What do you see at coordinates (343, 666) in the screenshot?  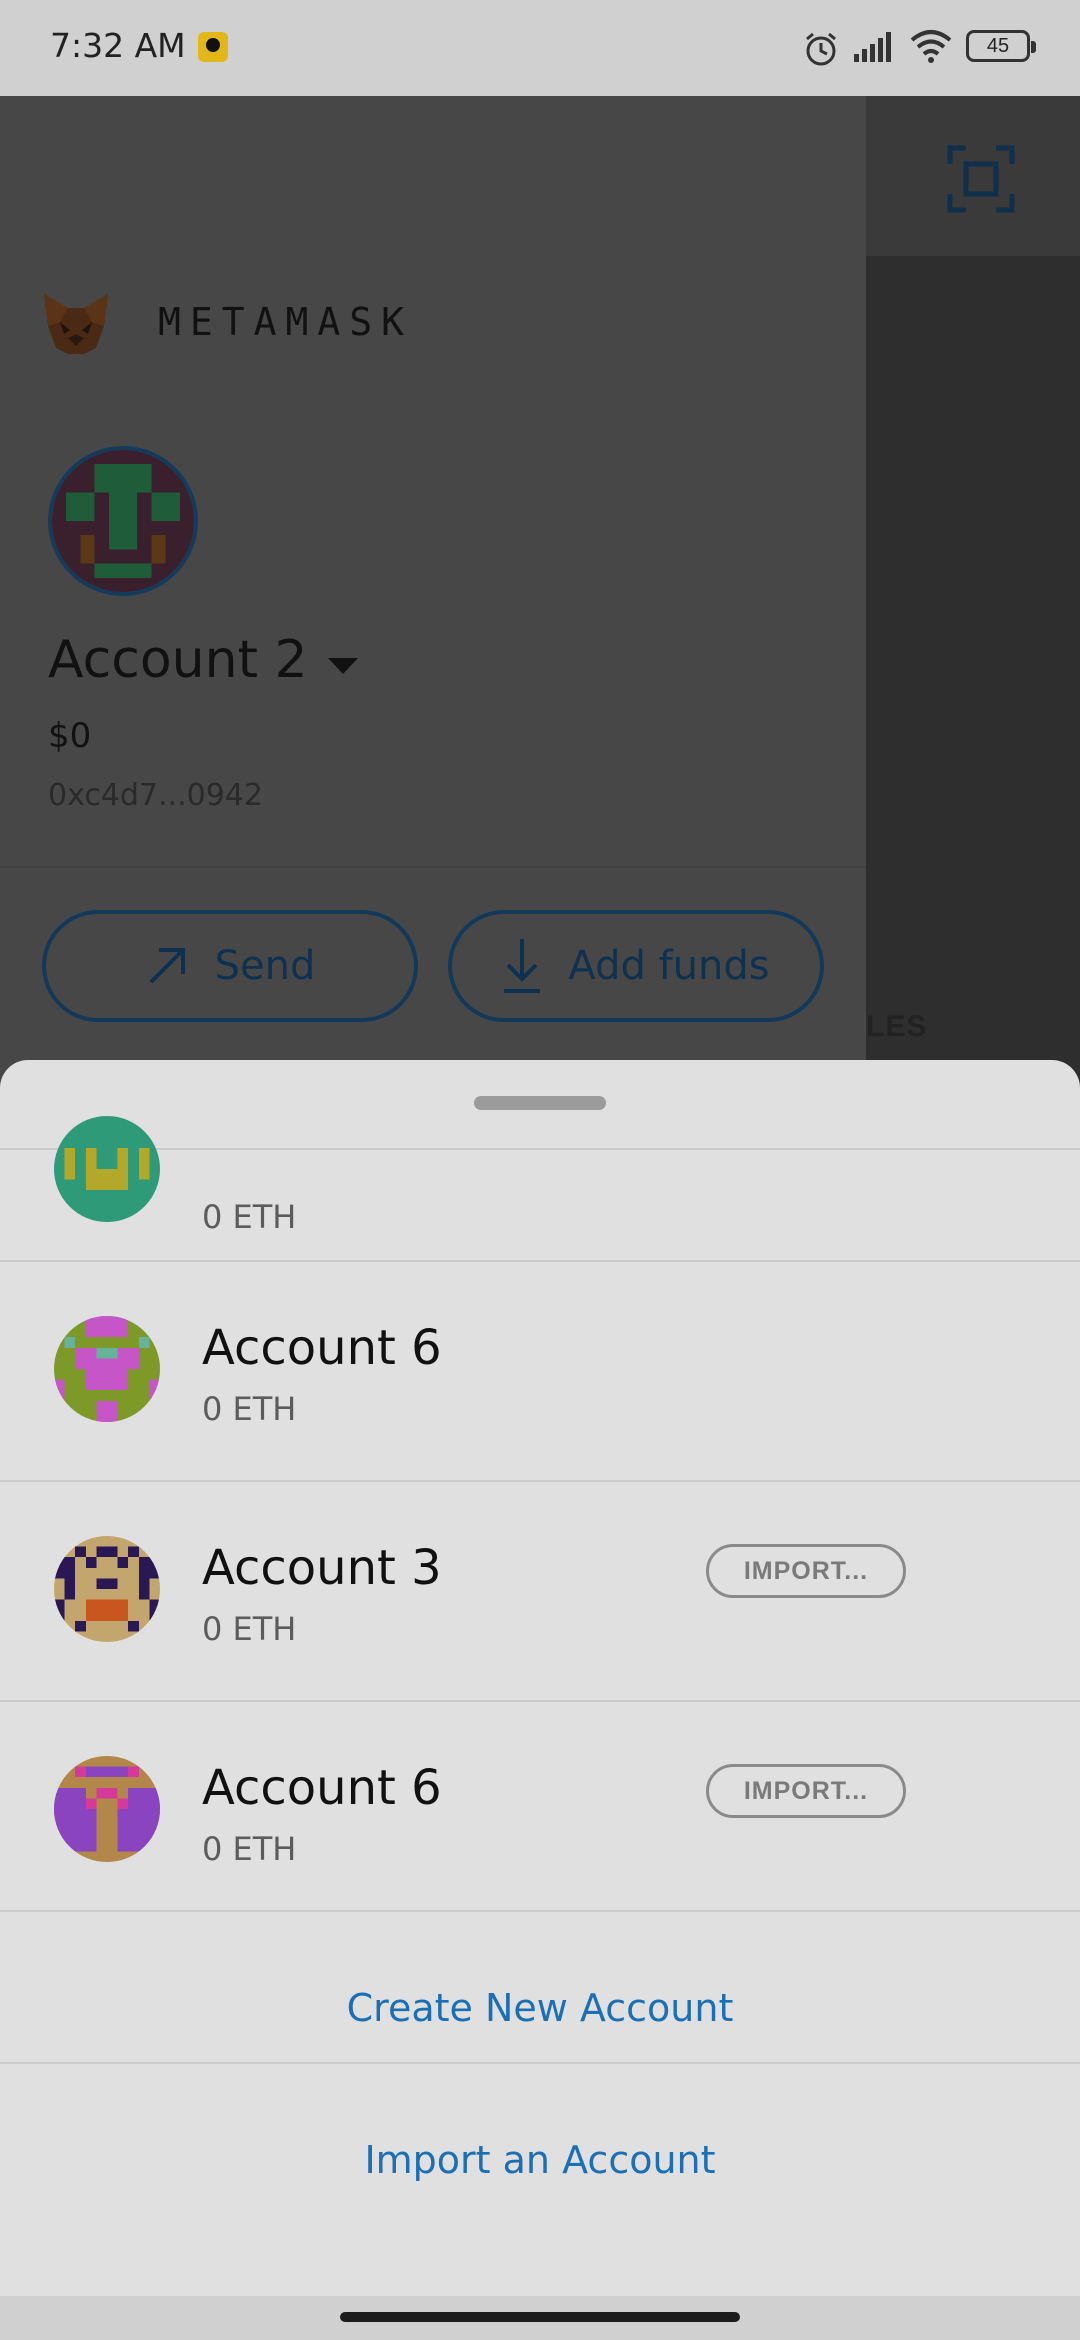 I see `caret-down-icon` at bounding box center [343, 666].